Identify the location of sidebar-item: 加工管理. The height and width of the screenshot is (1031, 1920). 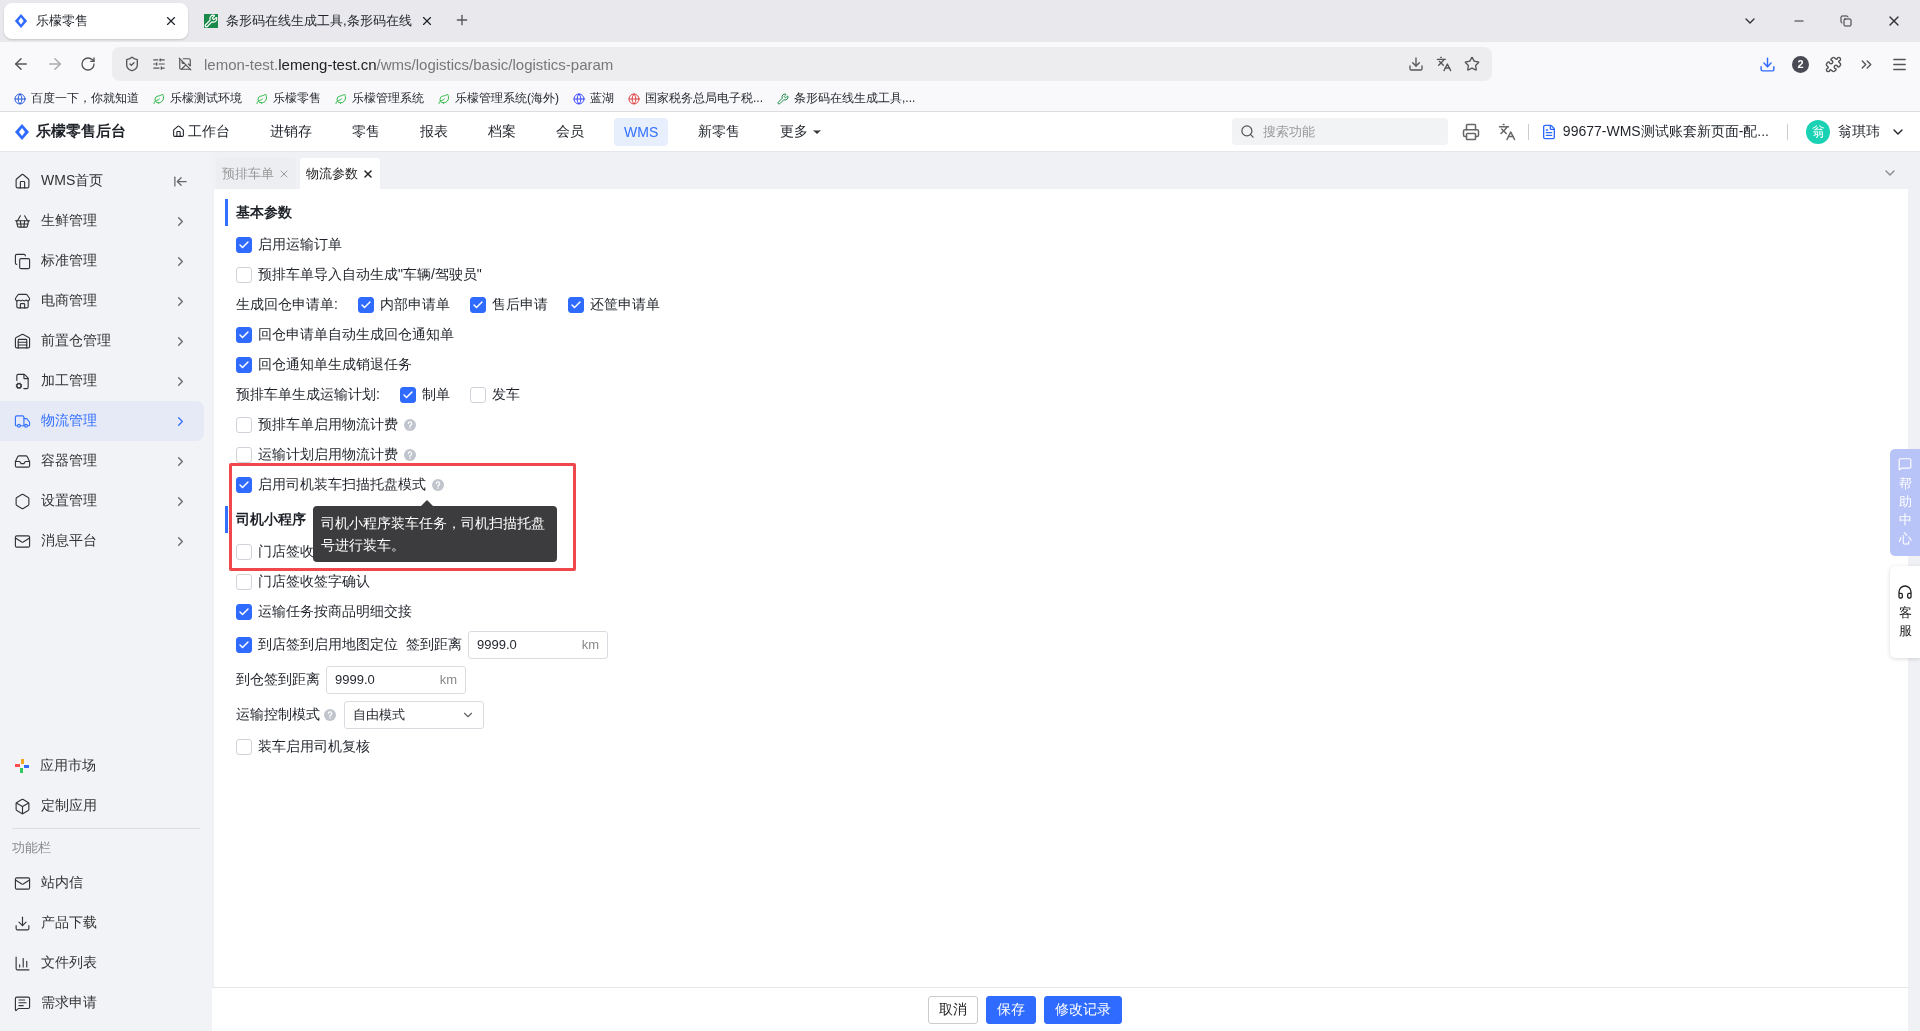
(102, 381).